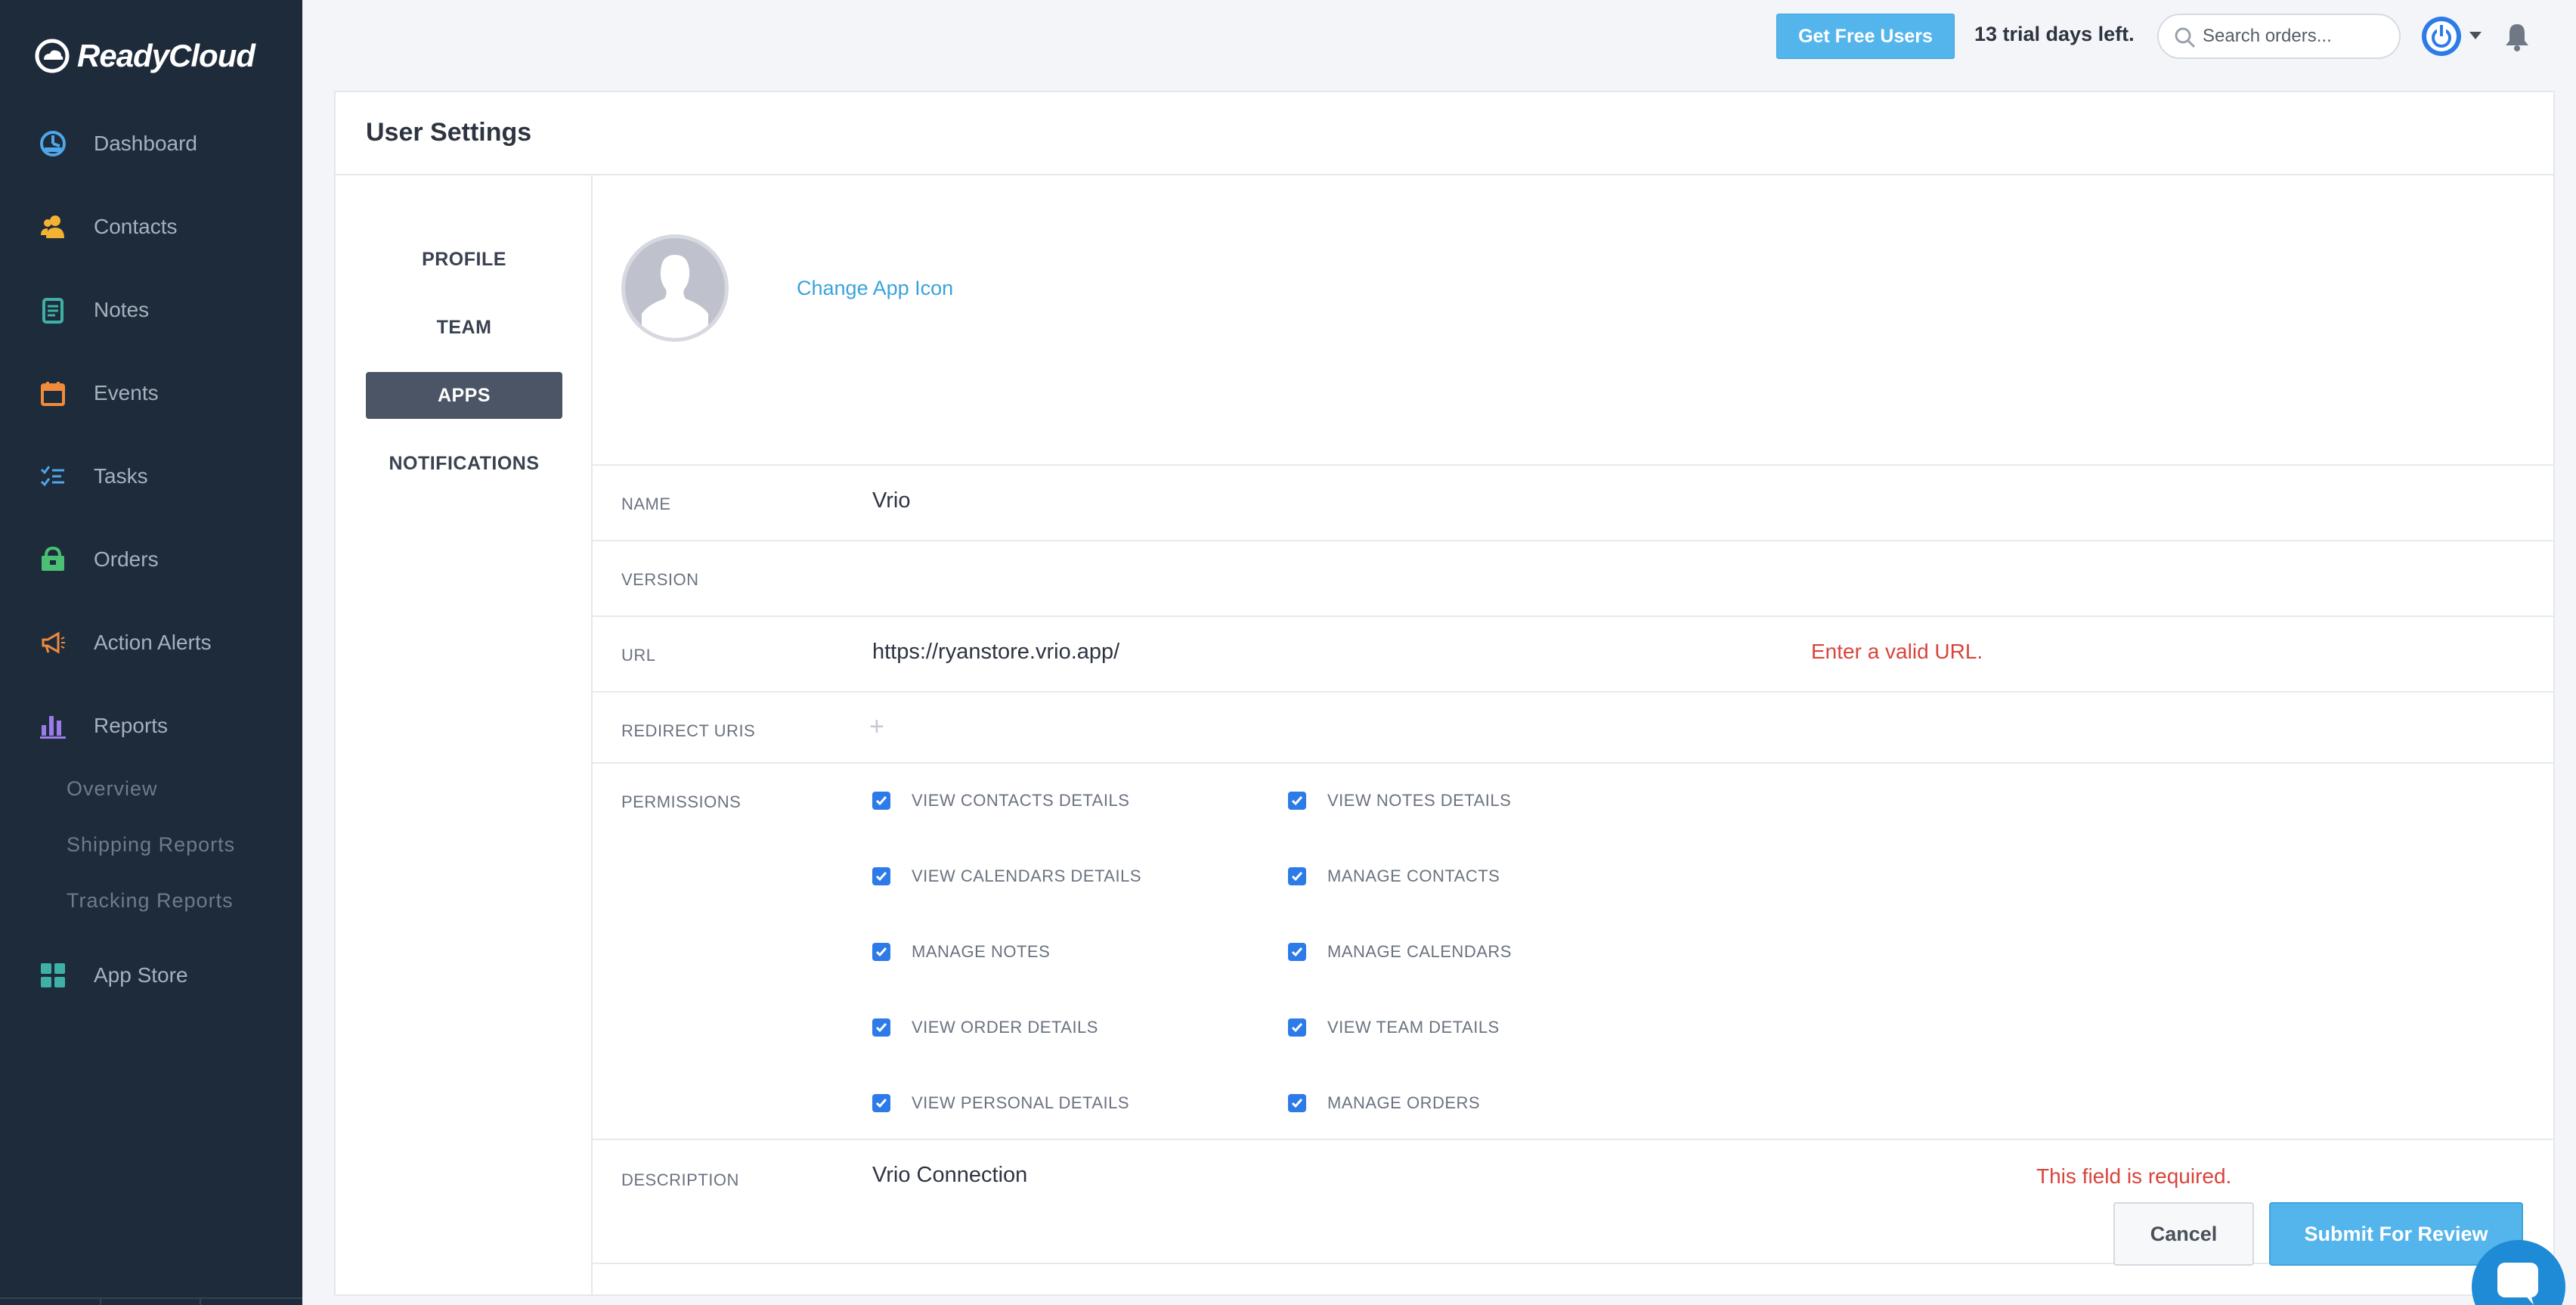 The width and height of the screenshot is (2576, 1305). What do you see at coordinates (151, 845) in the screenshot?
I see `sidebar-subitem-shipping-reports: Shipping Reports` at bounding box center [151, 845].